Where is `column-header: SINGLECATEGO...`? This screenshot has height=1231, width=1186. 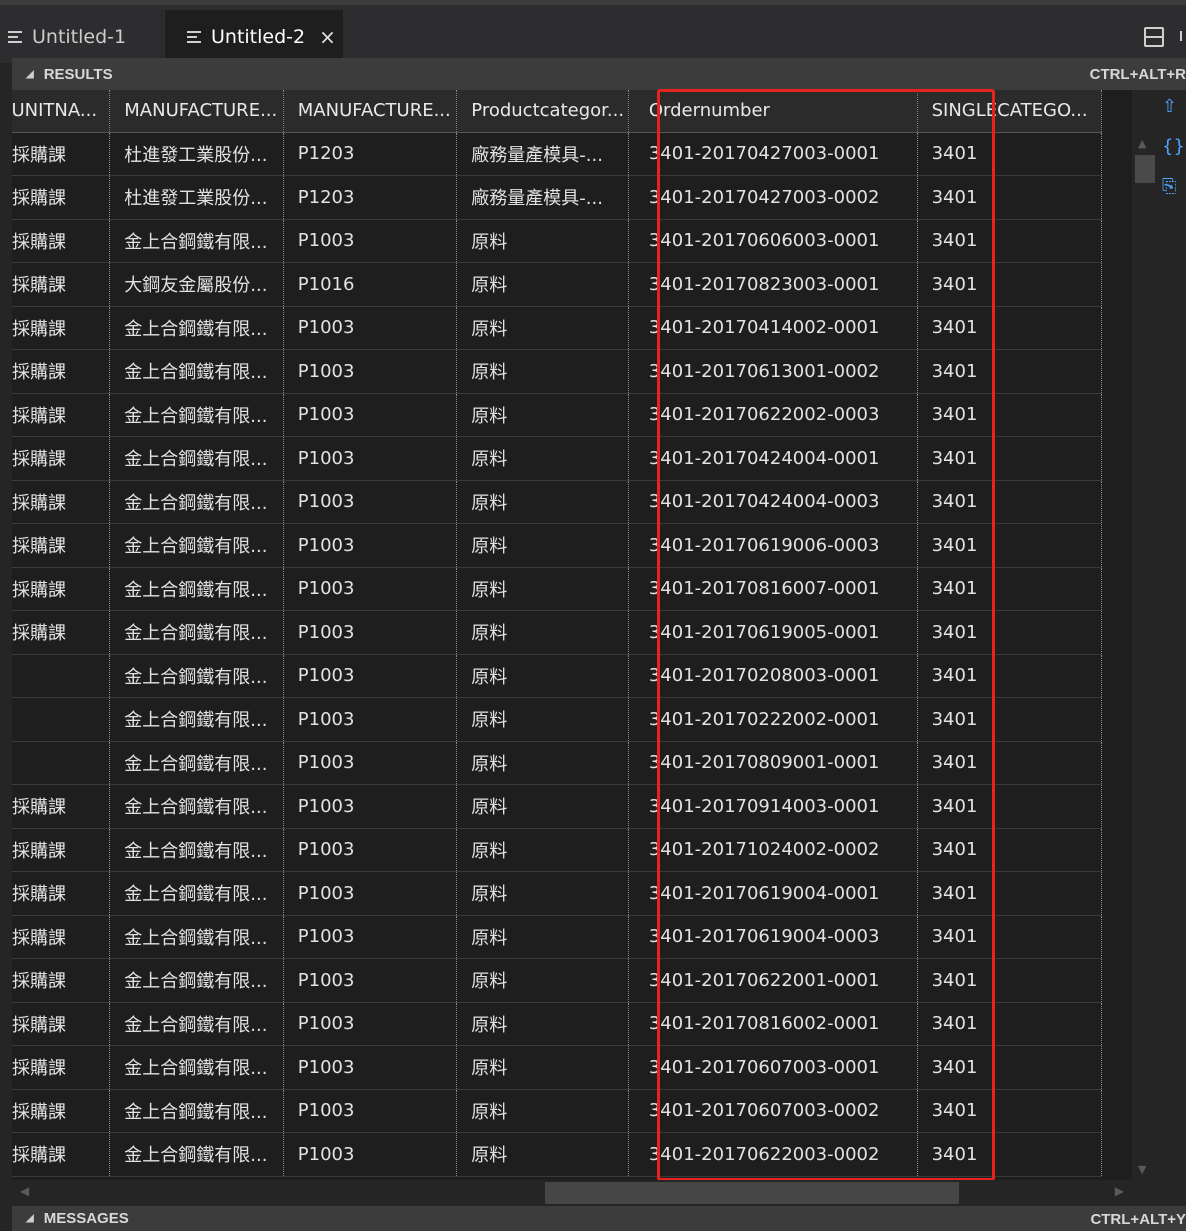 column-header: SINGLECATEGO... is located at coordinates (1010, 111).